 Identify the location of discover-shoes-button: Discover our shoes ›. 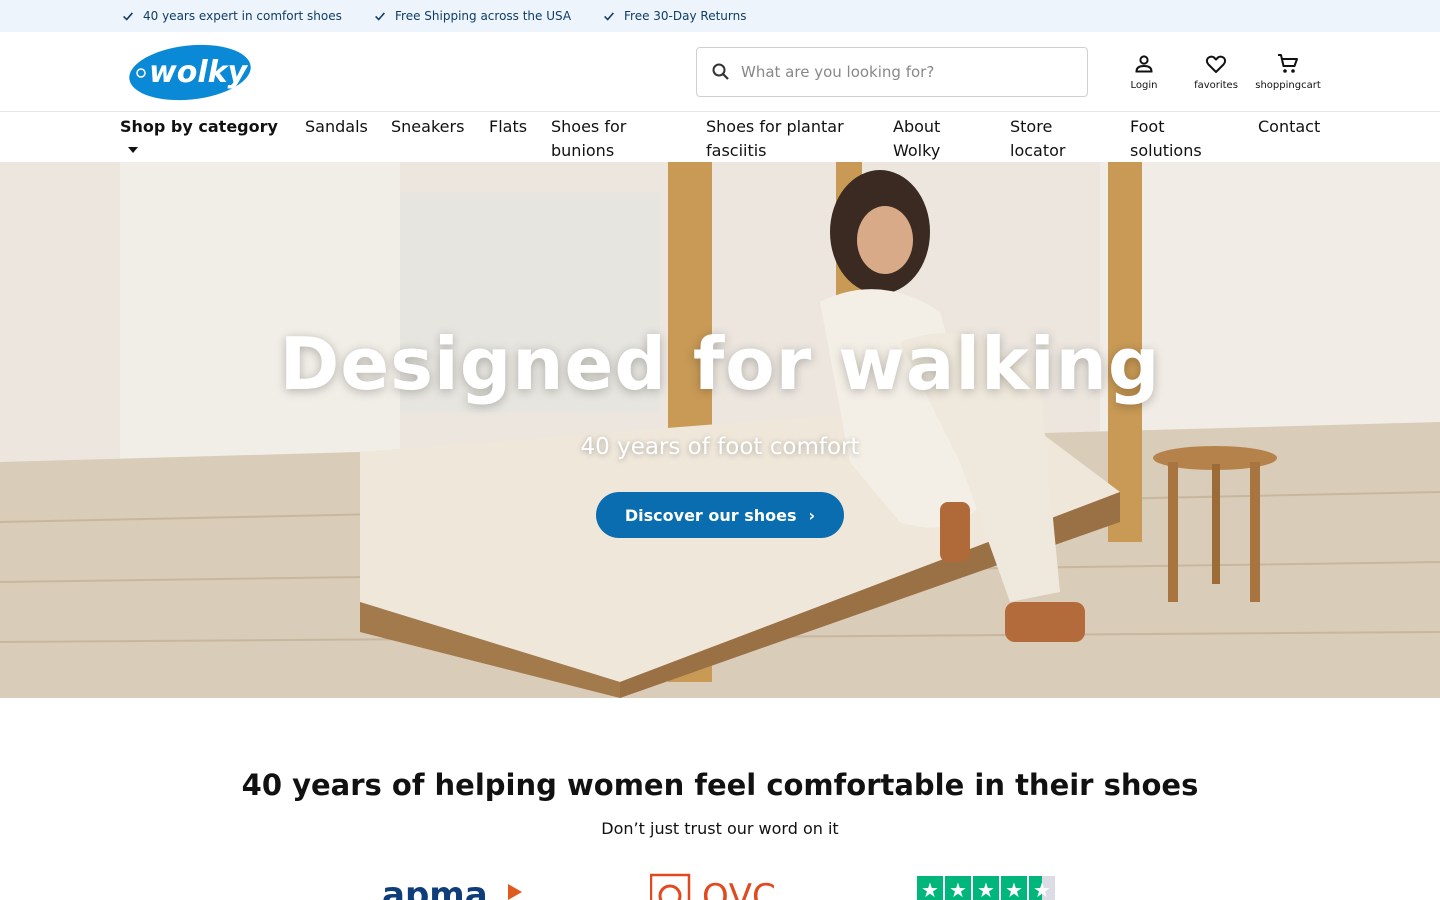
(720, 515).